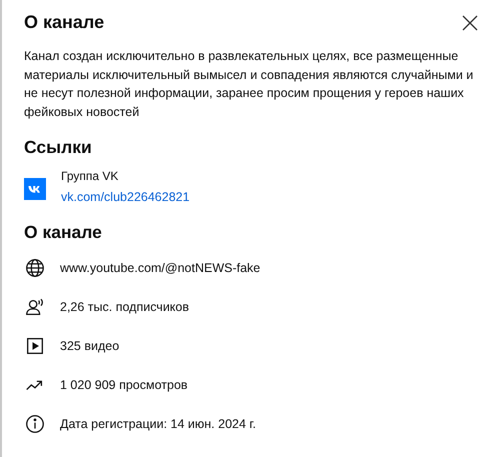 The width and height of the screenshot is (491, 457). Describe the element at coordinates (35, 307) in the screenshot. I see `person-icon` at that location.